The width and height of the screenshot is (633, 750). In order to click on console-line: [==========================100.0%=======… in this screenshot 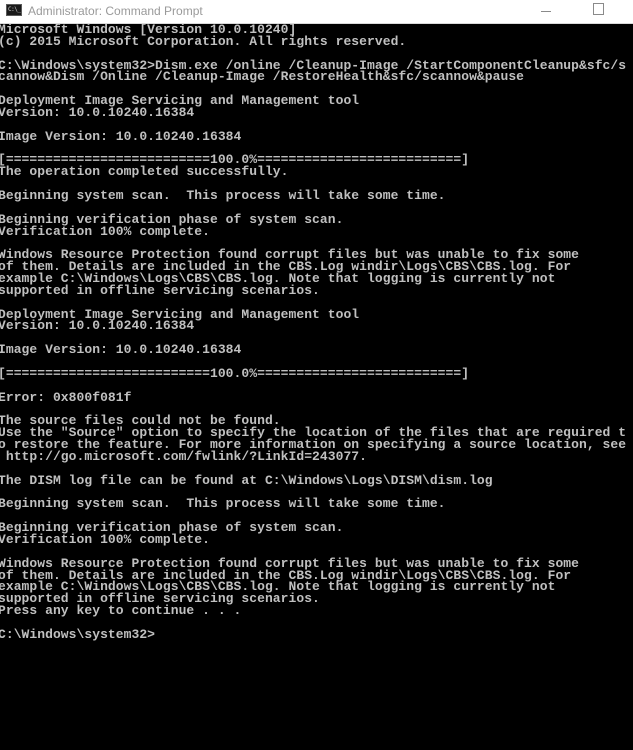, I will do `click(235, 373)`.